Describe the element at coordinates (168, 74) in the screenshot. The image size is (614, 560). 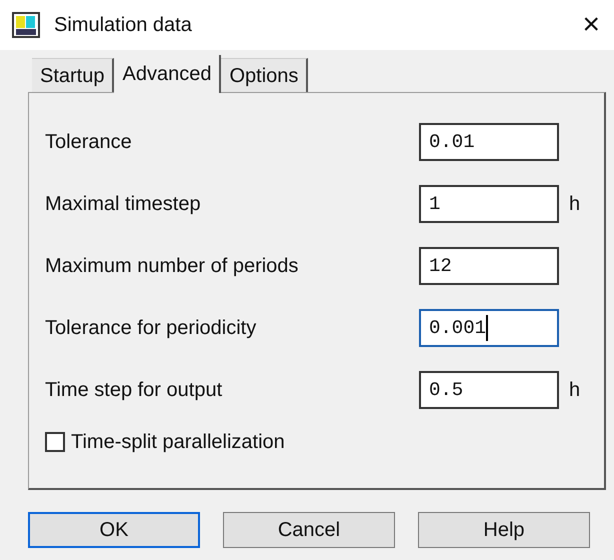
I see `tab: Advanced` at that location.